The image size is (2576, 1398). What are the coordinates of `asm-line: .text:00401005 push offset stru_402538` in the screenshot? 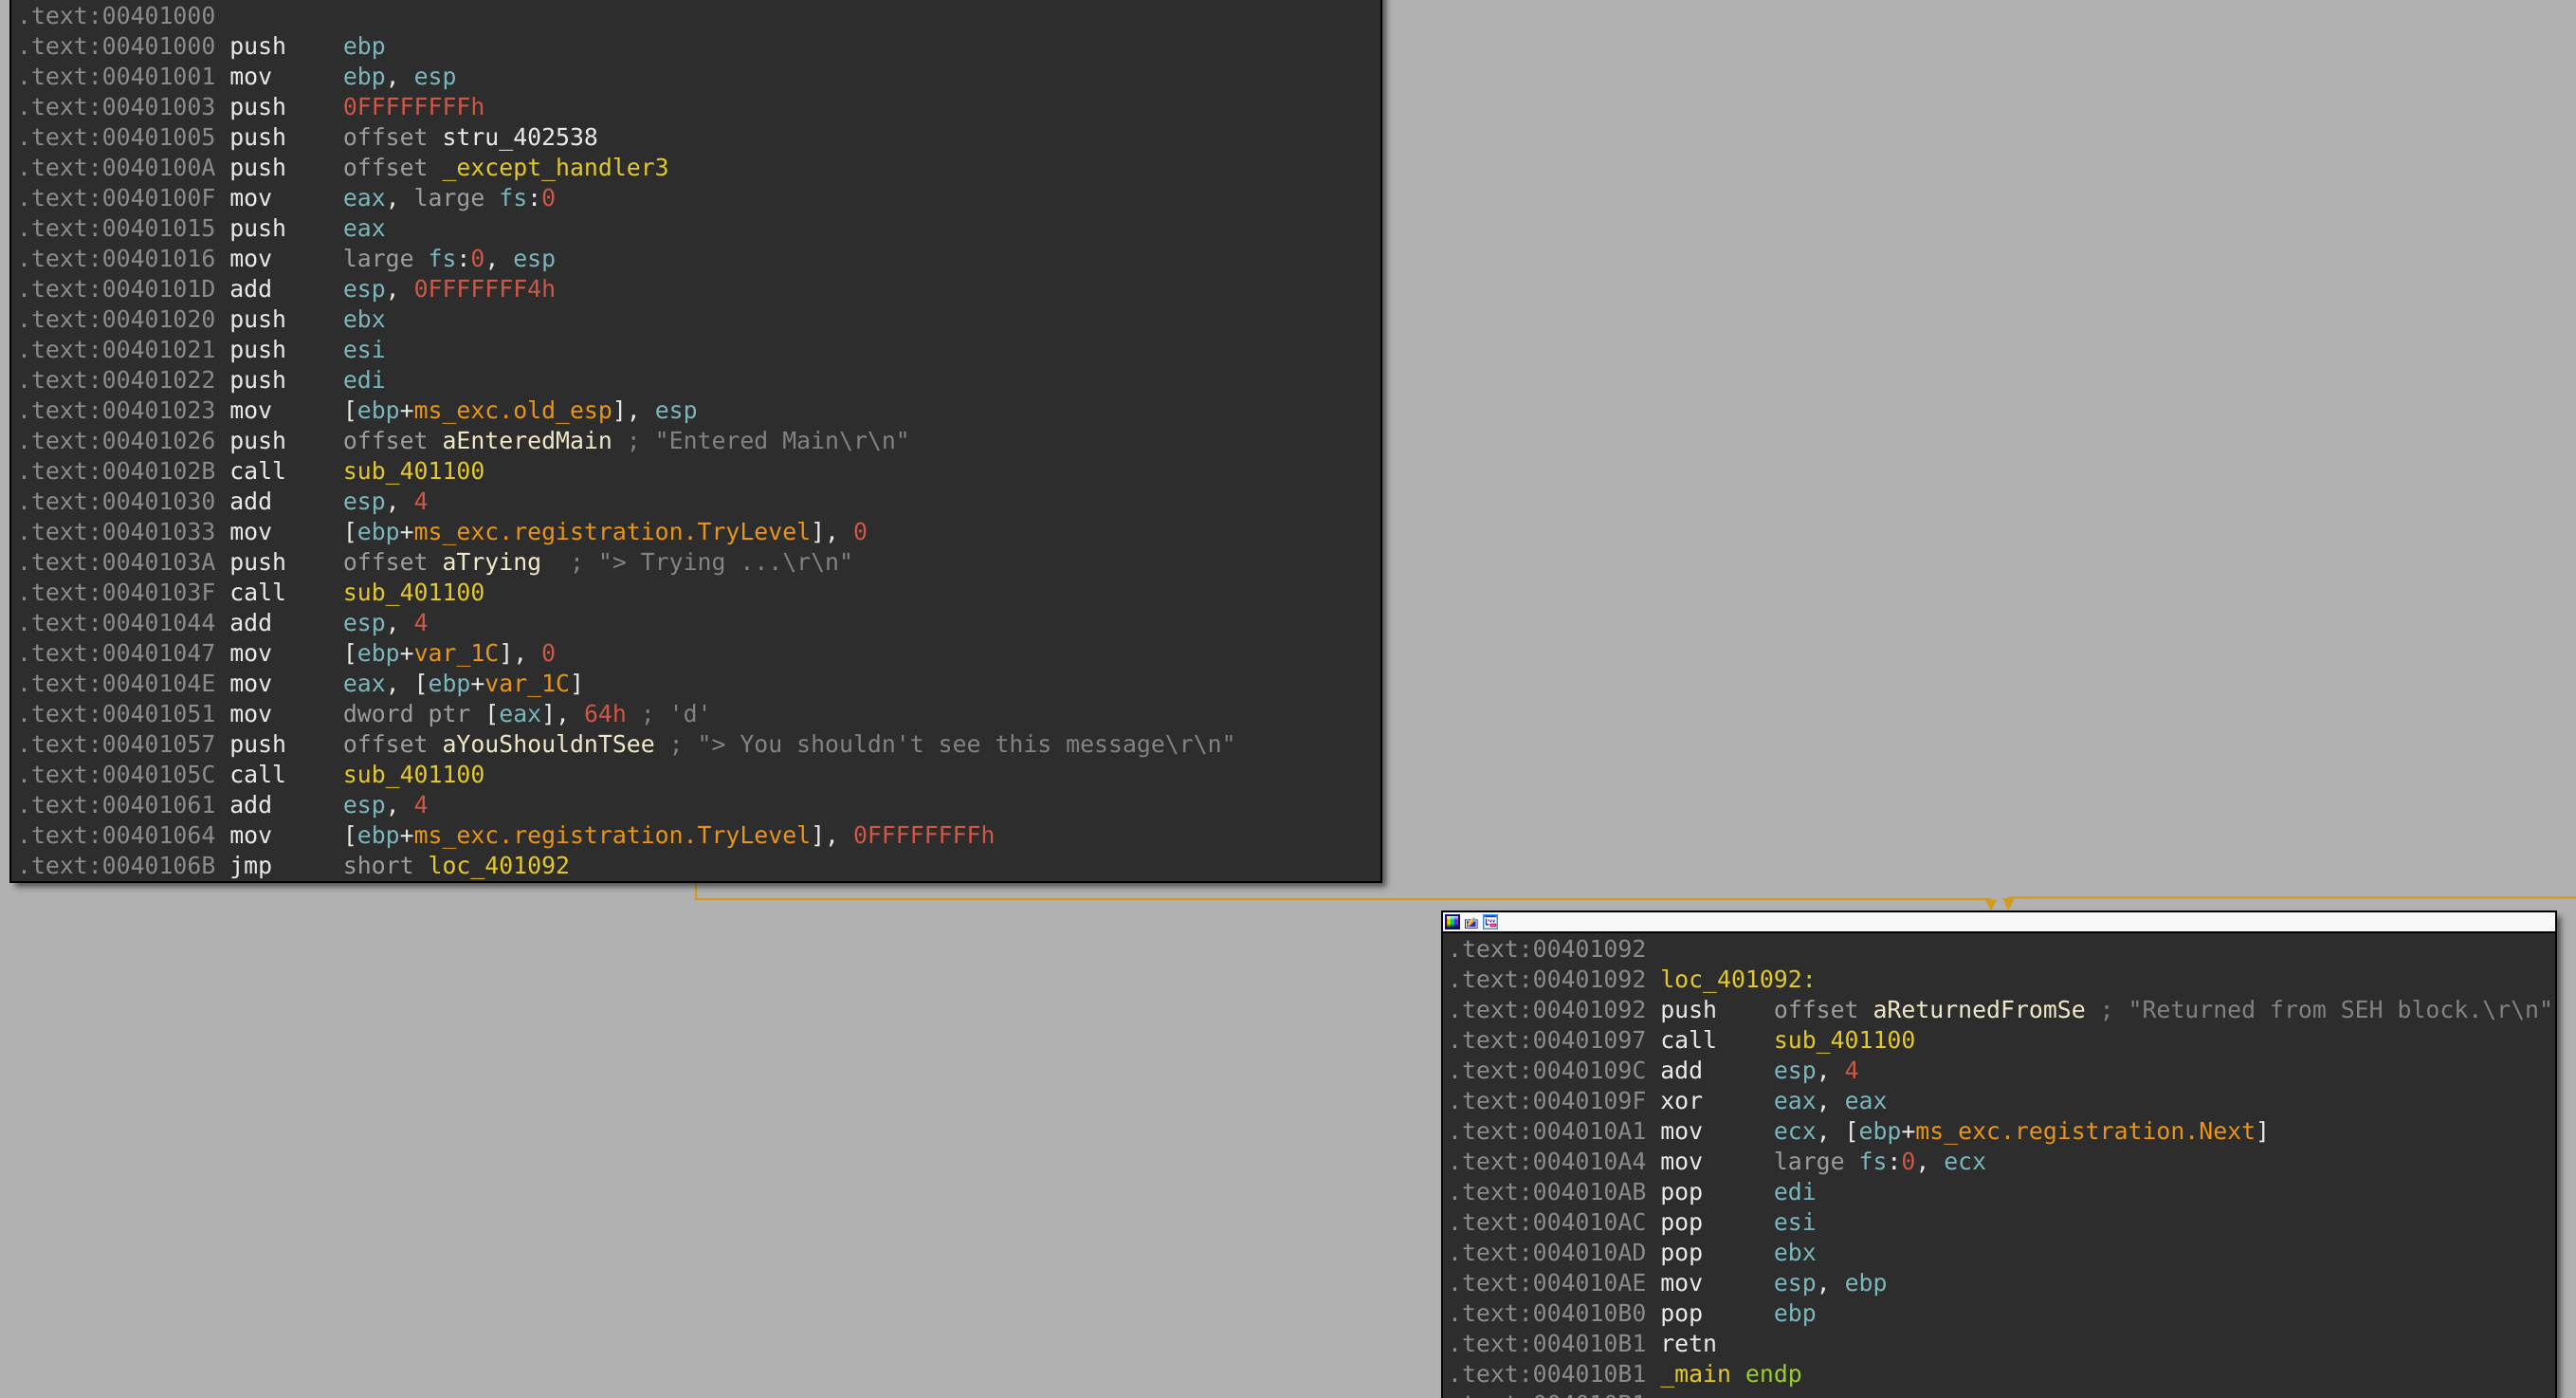 It's located at (698, 137).